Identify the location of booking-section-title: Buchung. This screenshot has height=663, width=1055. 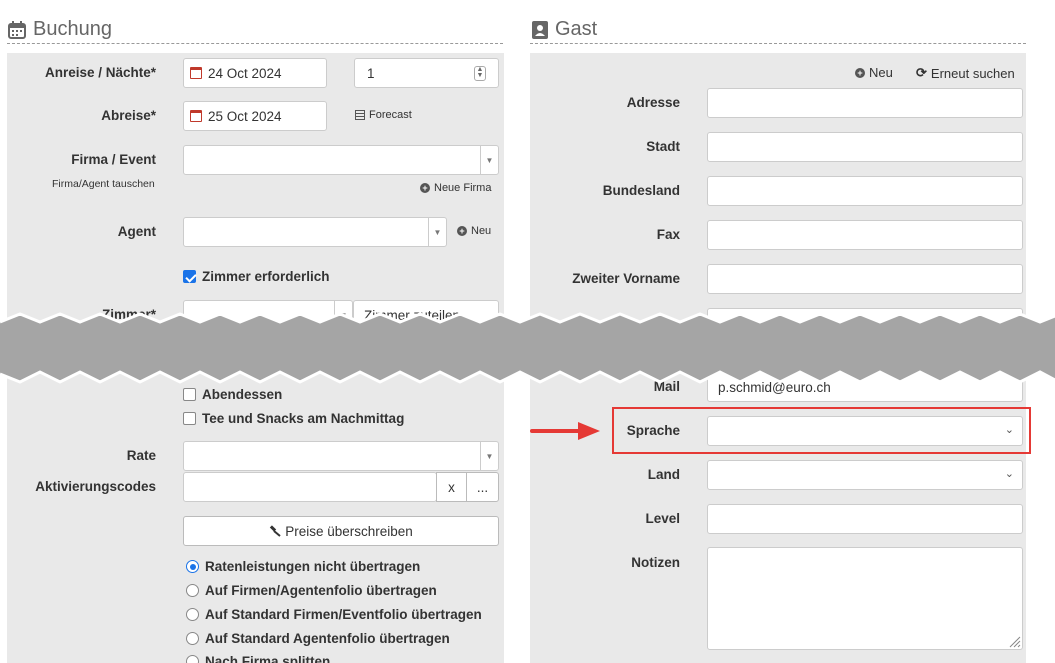
(59, 29).